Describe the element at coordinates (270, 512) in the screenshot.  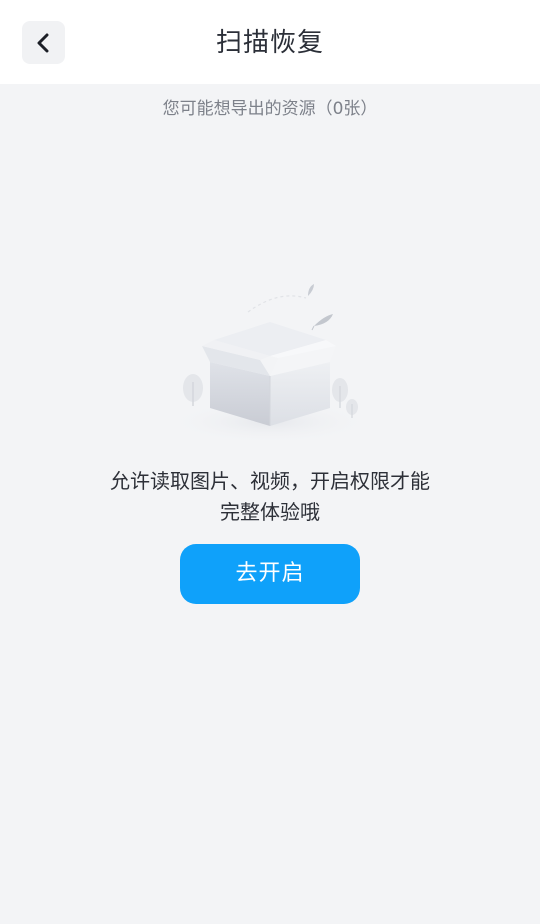
I see `permission-message-line2: 完整体验哦` at that location.